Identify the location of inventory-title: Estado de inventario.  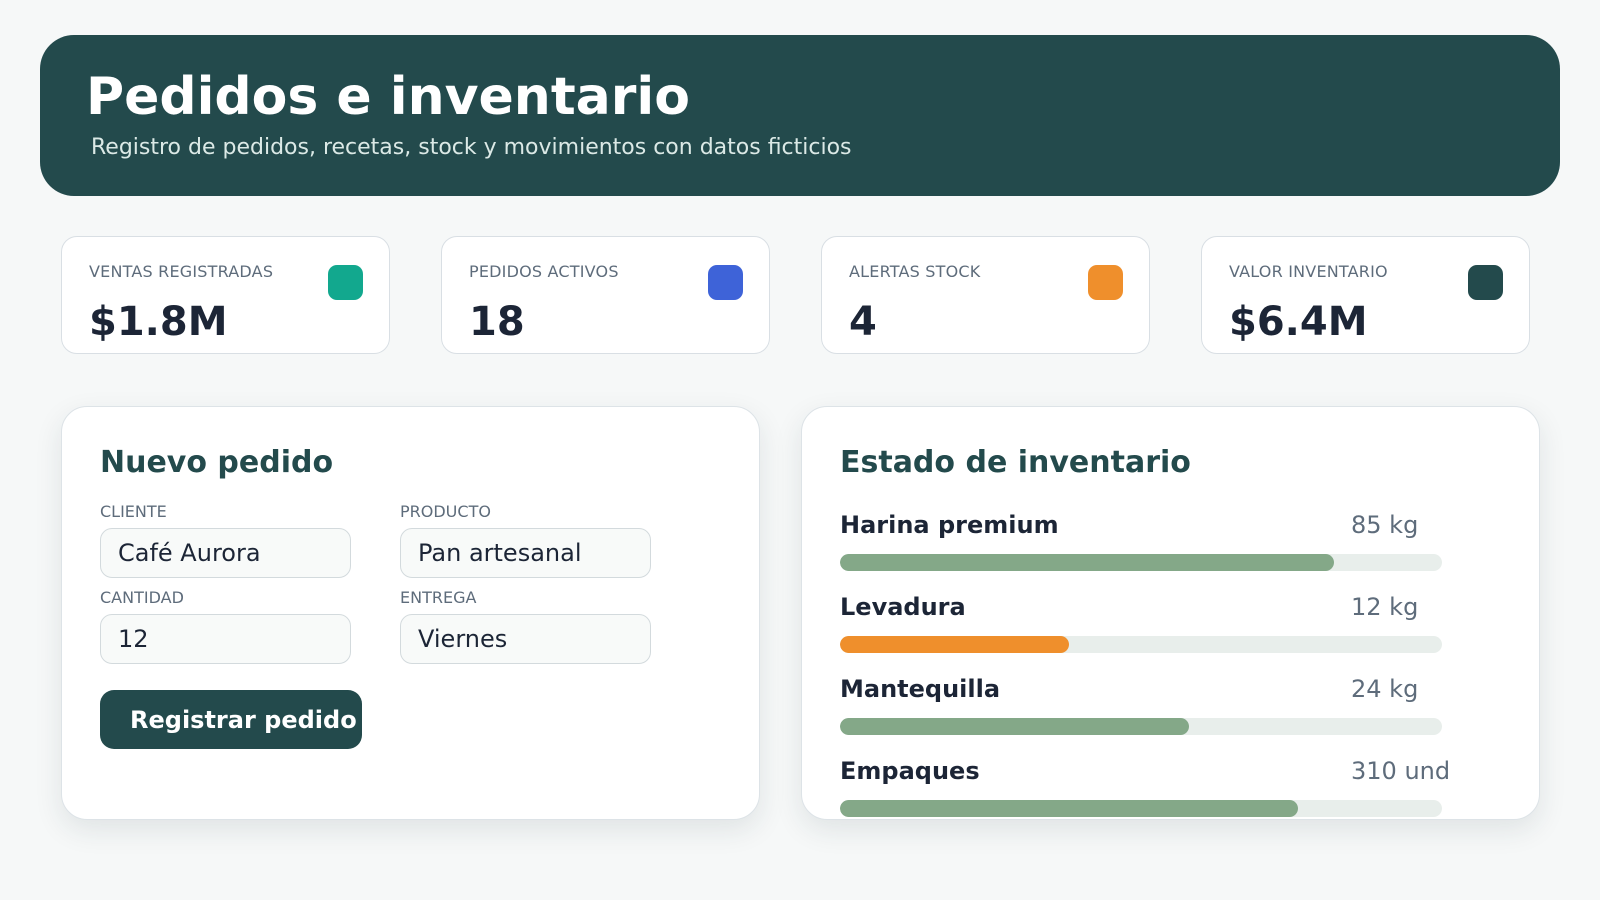
(1015, 462).